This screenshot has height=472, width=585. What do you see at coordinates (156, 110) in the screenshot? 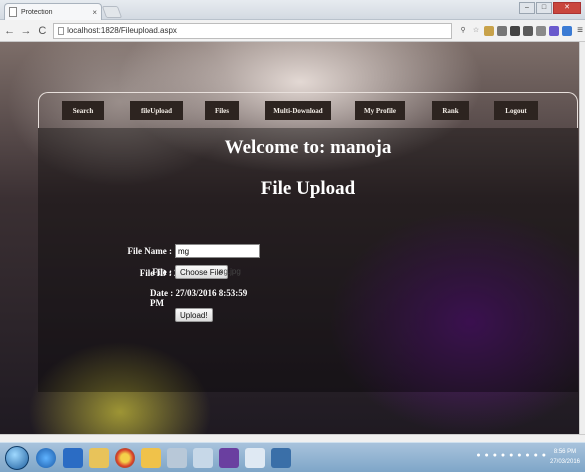
I see `nav-fileupload-button: fileUpload` at bounding box center [156, 110].